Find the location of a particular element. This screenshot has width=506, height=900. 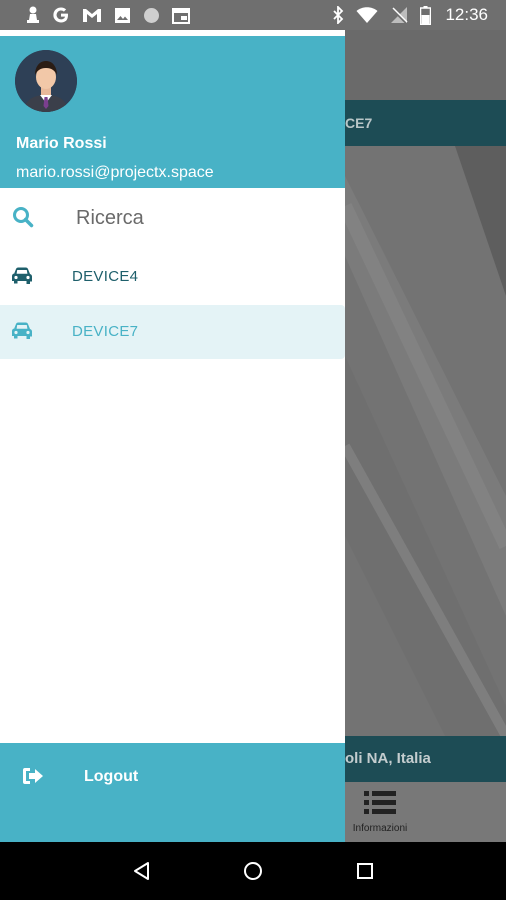

drawer-footer: Logout is located at coordinates (172, 792).